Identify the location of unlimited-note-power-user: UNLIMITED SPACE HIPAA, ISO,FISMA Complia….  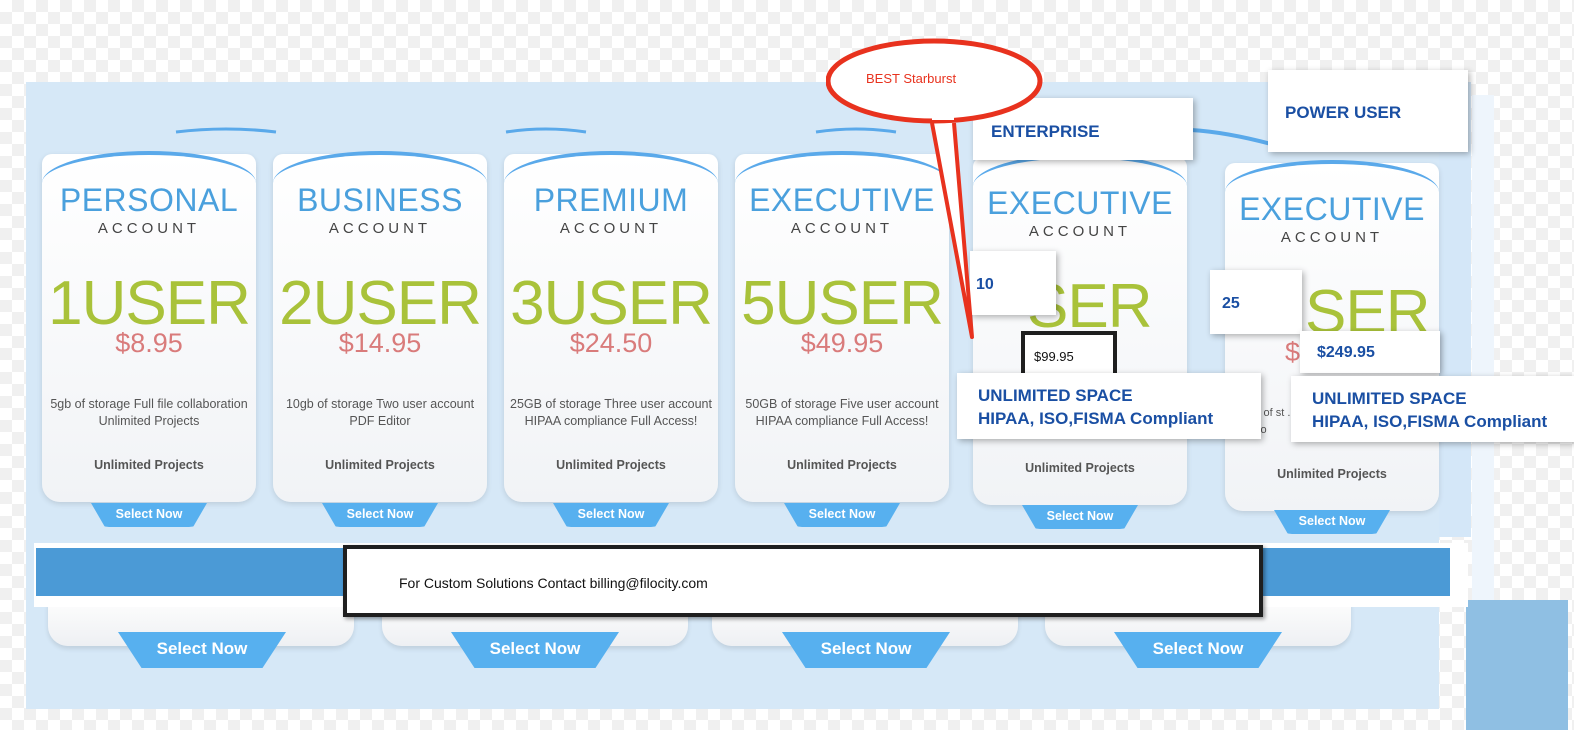
(1432, 409).